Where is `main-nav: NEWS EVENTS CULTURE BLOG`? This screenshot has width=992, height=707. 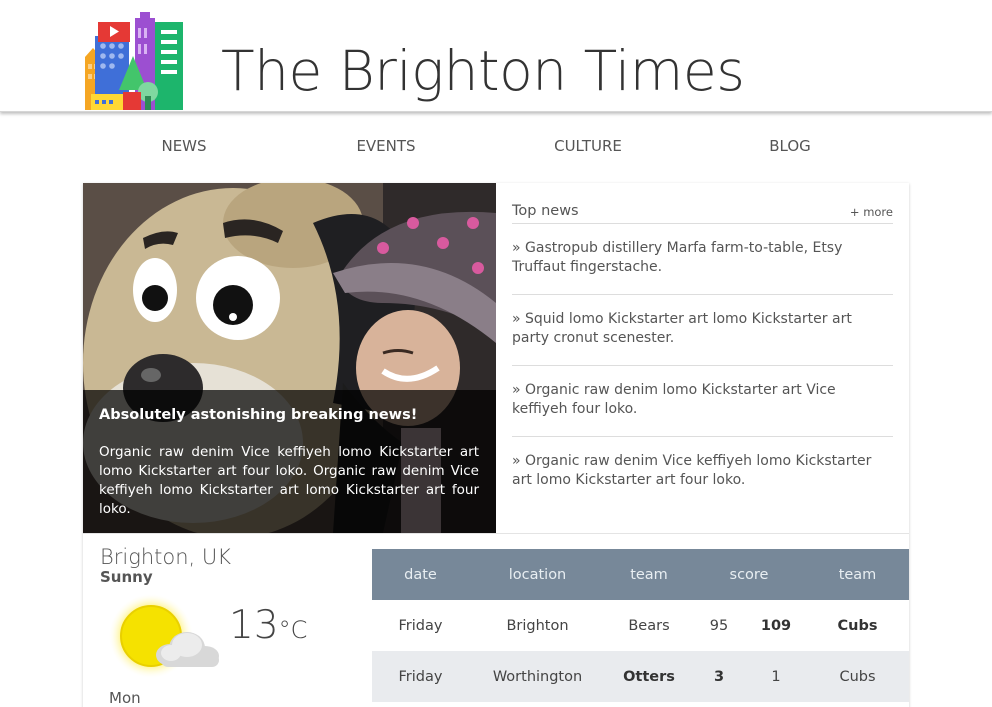 main-nav: NEWS EVENTS CULTURE BLOG is located at coordinates (496, 146).